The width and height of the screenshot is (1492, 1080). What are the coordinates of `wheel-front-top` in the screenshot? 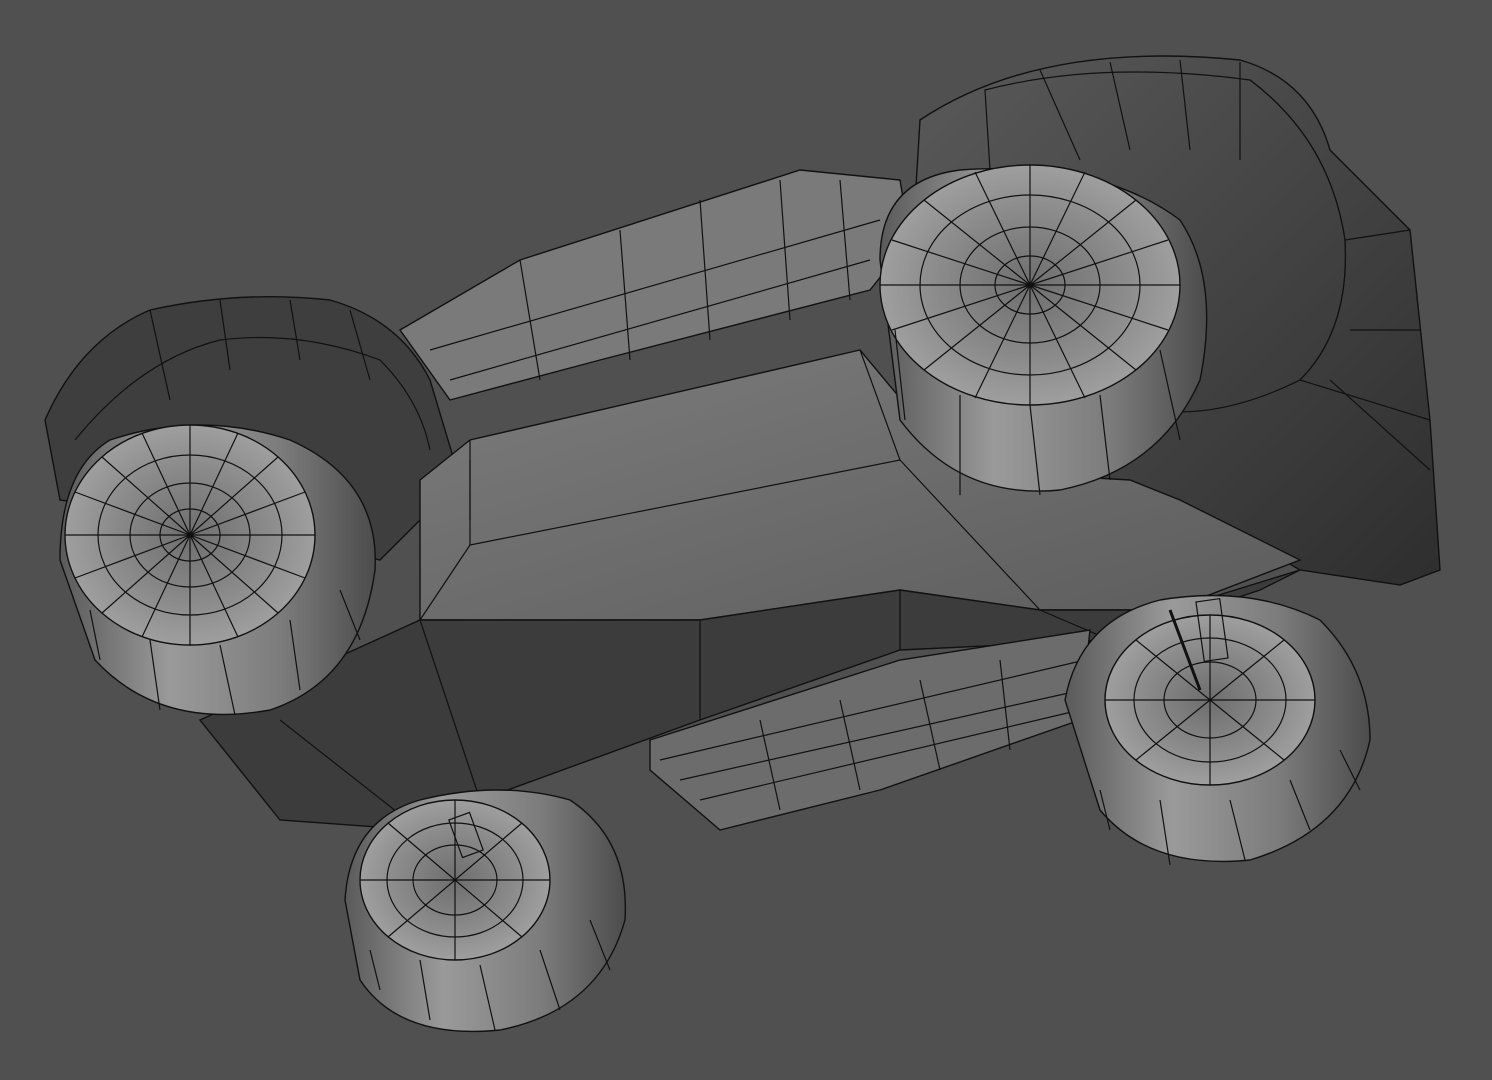 It's located at (217, 570).